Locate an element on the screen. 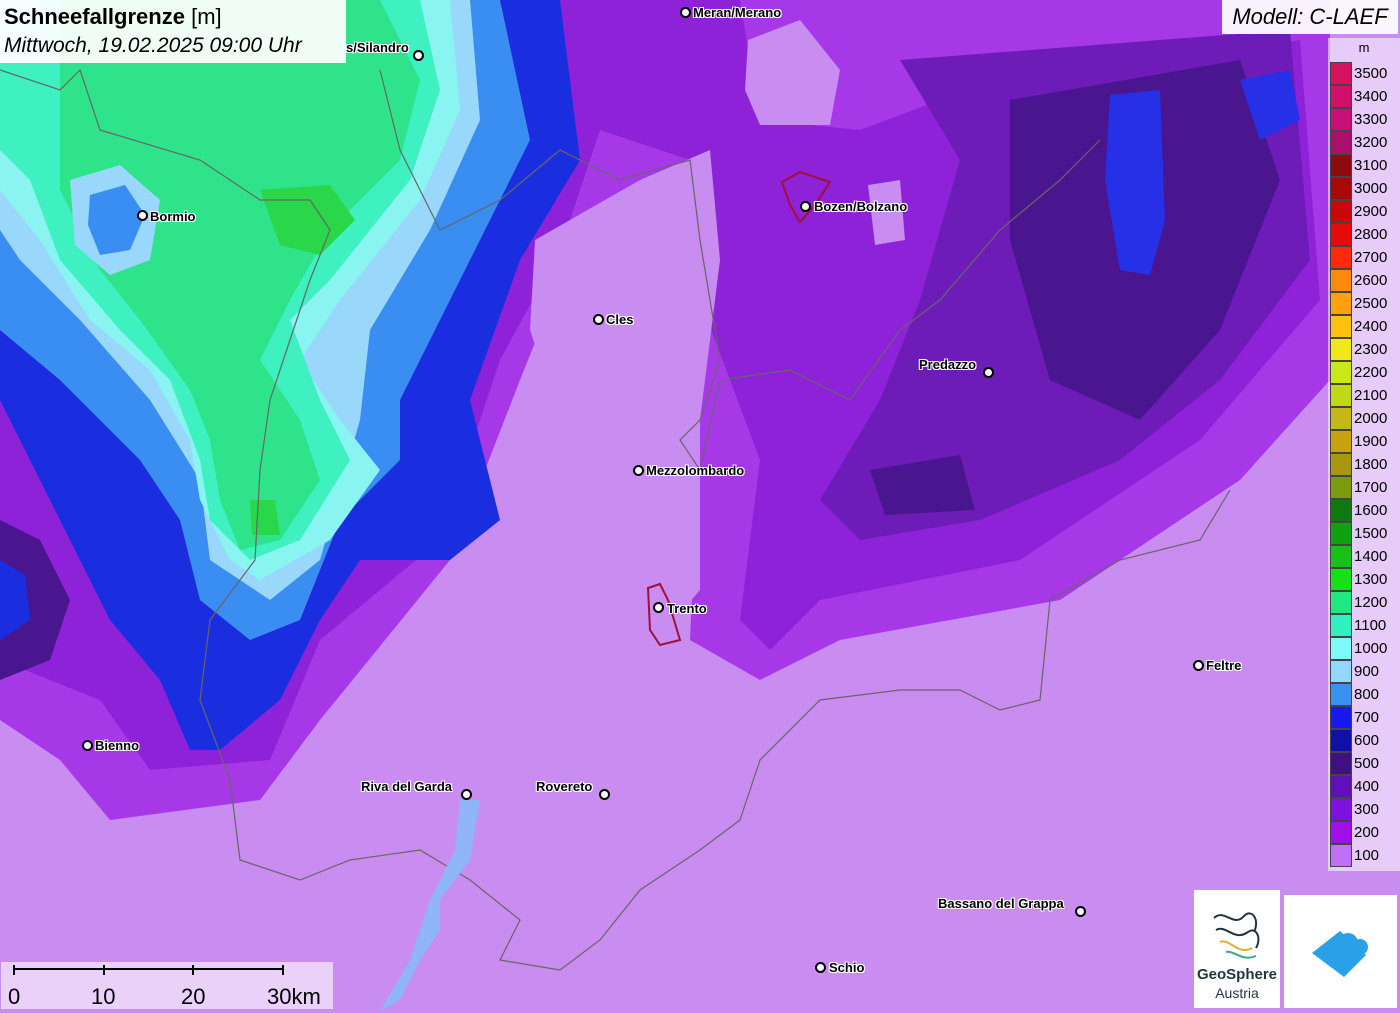 The image size is (1400, 1013). legend-row: 500 is located at coordinates (1364, 763).